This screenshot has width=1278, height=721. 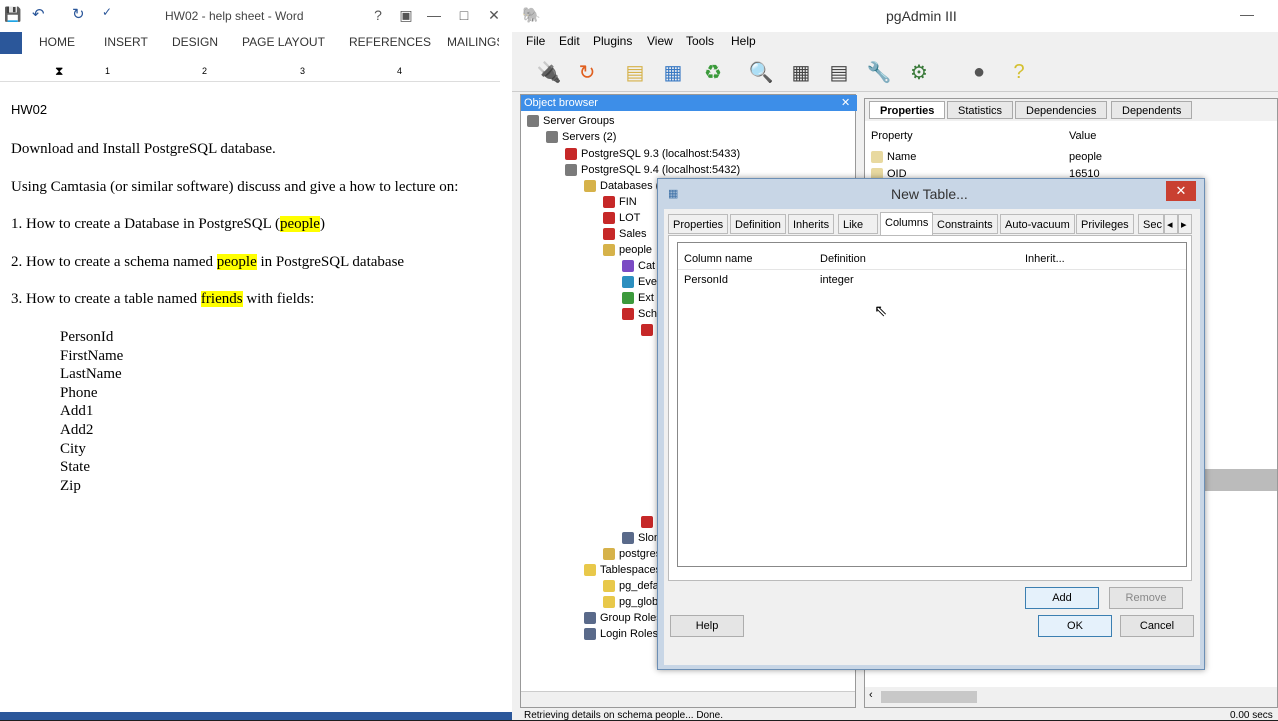 I want to click on panel-splitter, so click(x=1241, y=480).